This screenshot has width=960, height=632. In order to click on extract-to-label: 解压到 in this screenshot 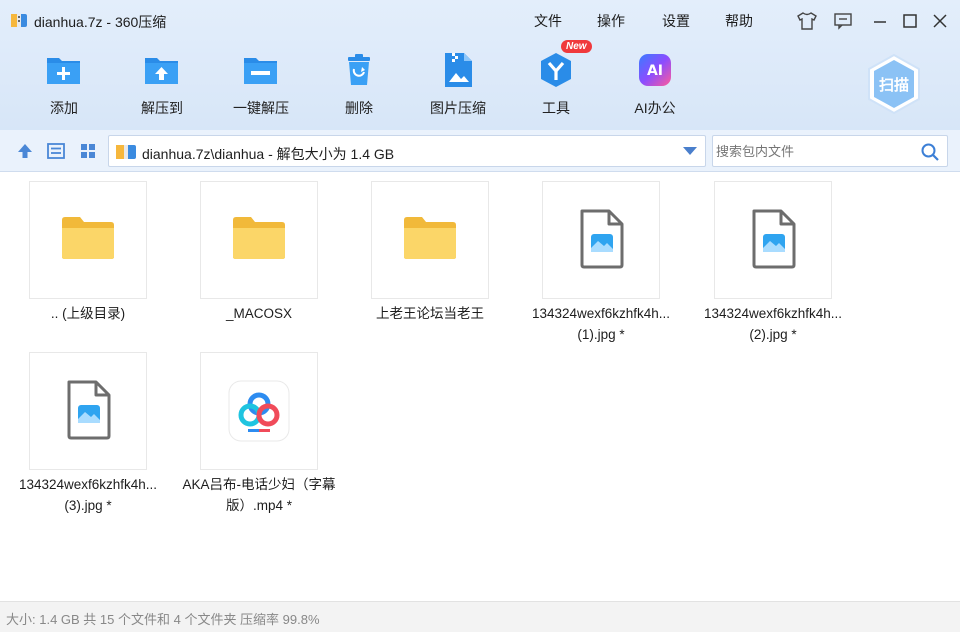, I will do `click(162, 108)`.